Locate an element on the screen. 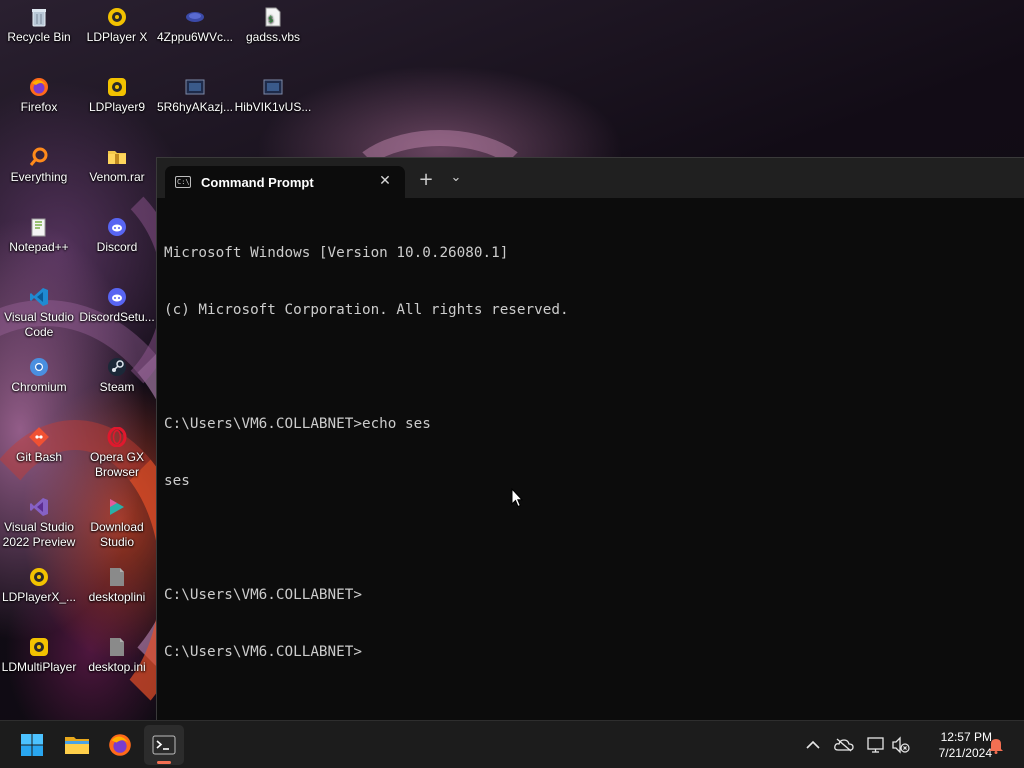 Image resolution: width=1024 pixels, height=768 pixels. onedrive-button is located at coordinates (844, 745).